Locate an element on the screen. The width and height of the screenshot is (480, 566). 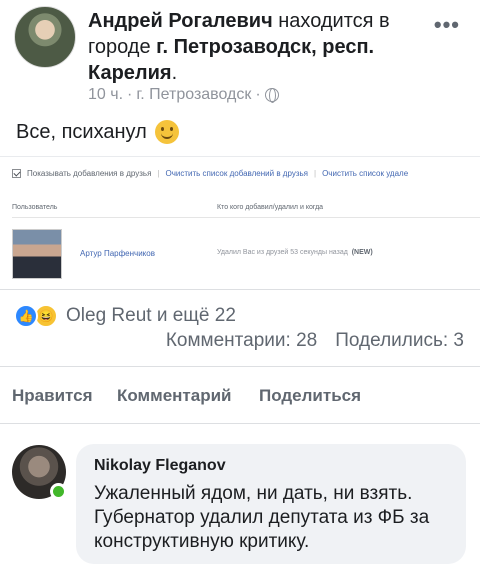
post-meta: 10 ч. · г. Петрозаводск · is located at coordinates (183, 95).